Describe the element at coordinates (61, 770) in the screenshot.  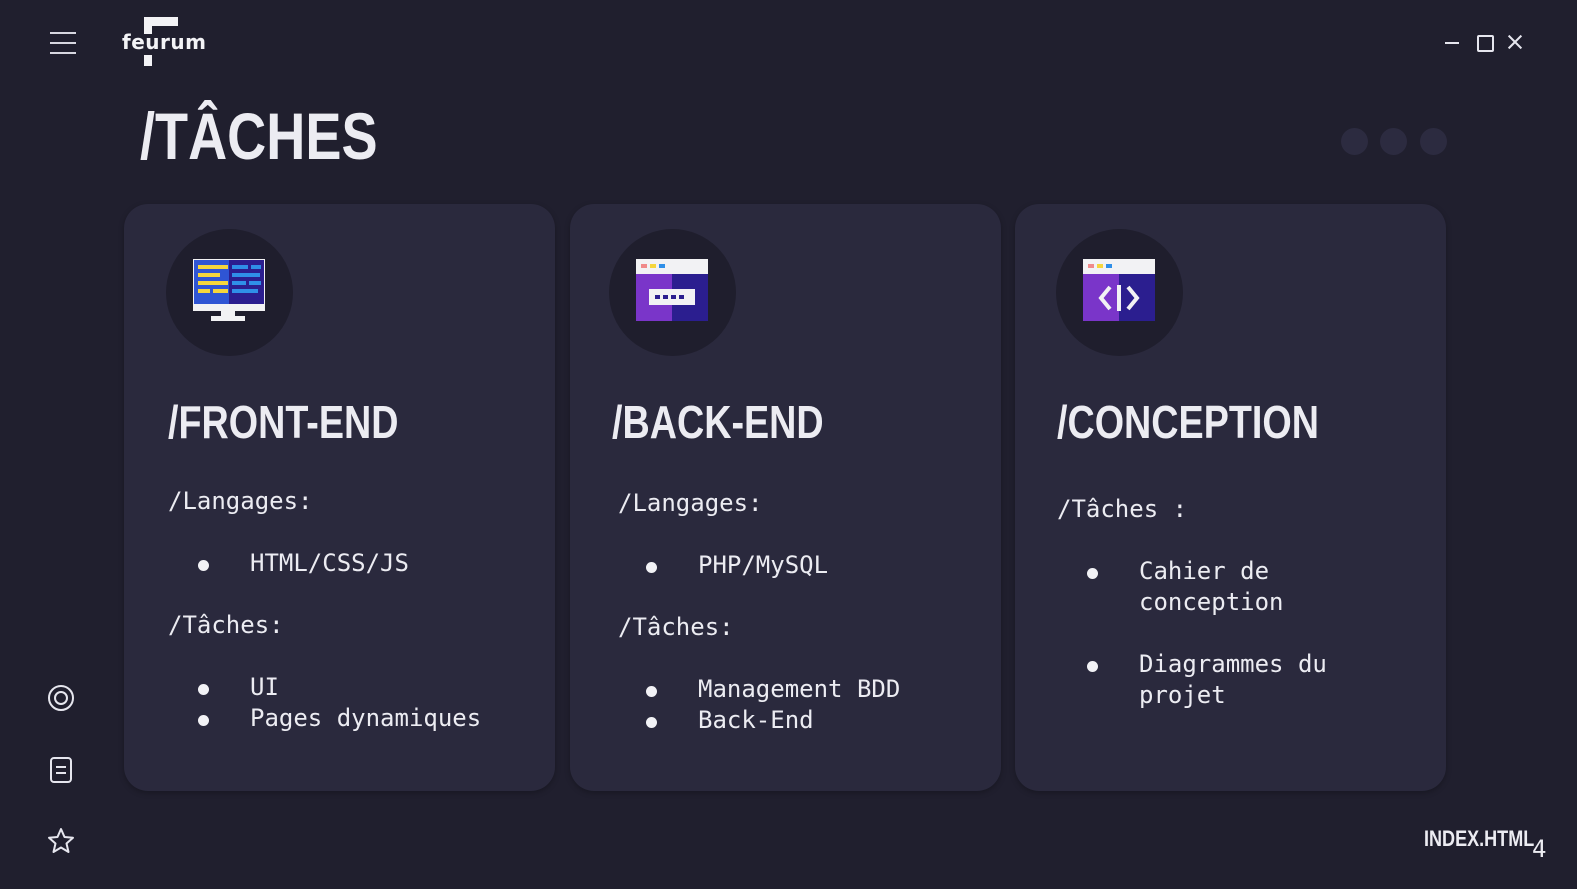
I see `document-icon` at that location.